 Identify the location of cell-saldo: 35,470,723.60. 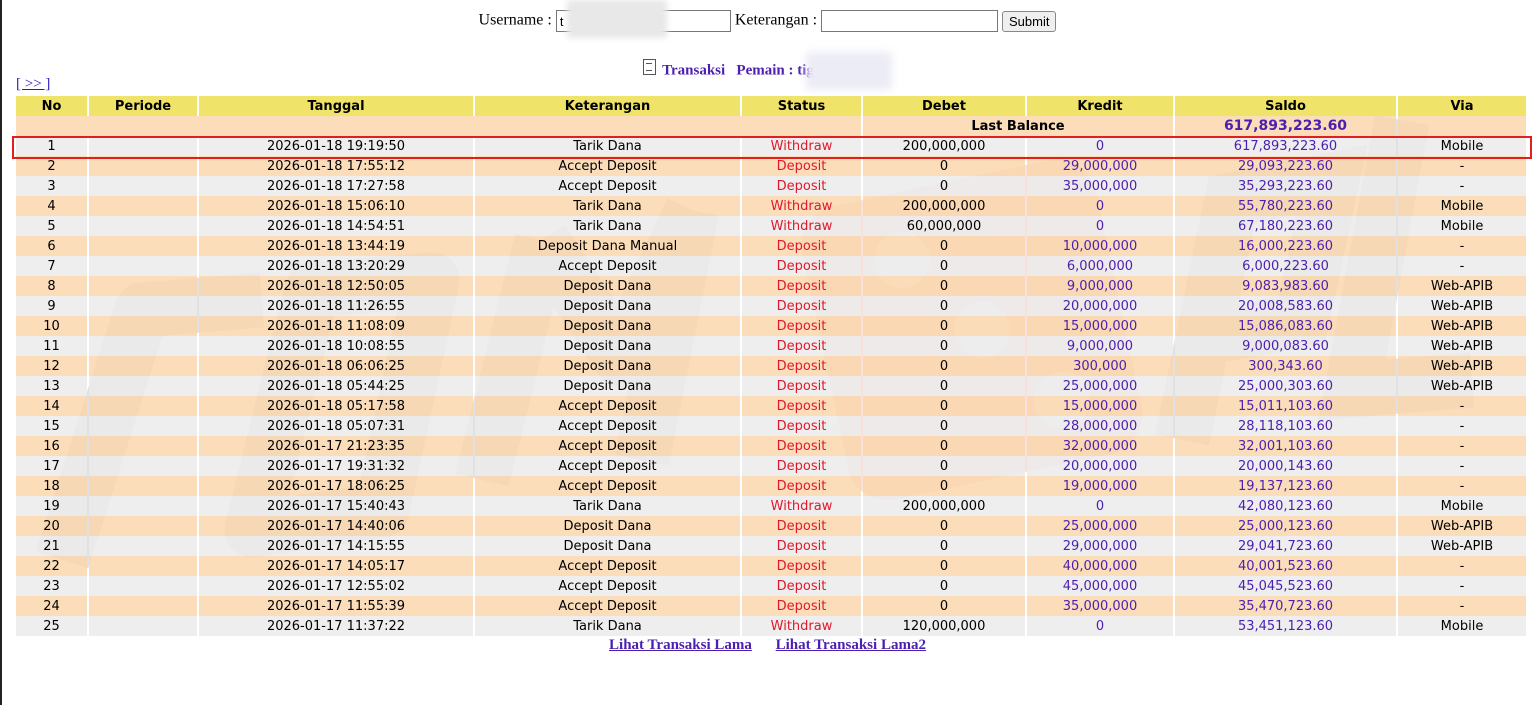
(1285, 606).